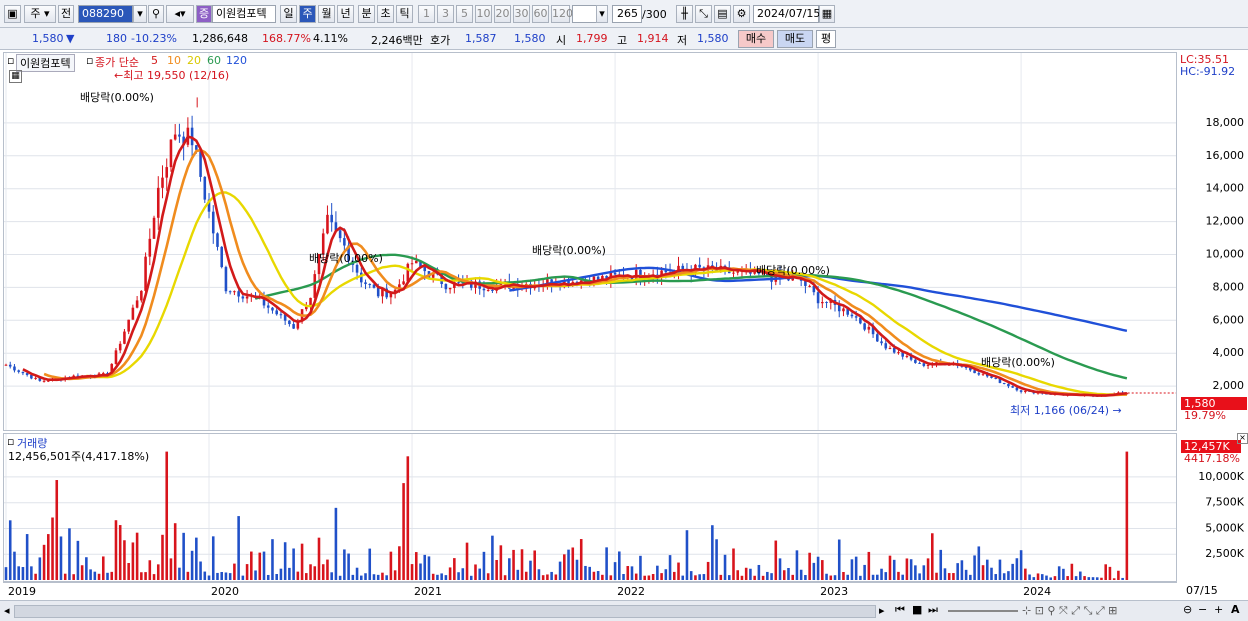 The width and height of the screenshot is (1248, 621). Describe the element at coordinates (307, 14) in the screenshot. I see `tab-week: 주` at that location.